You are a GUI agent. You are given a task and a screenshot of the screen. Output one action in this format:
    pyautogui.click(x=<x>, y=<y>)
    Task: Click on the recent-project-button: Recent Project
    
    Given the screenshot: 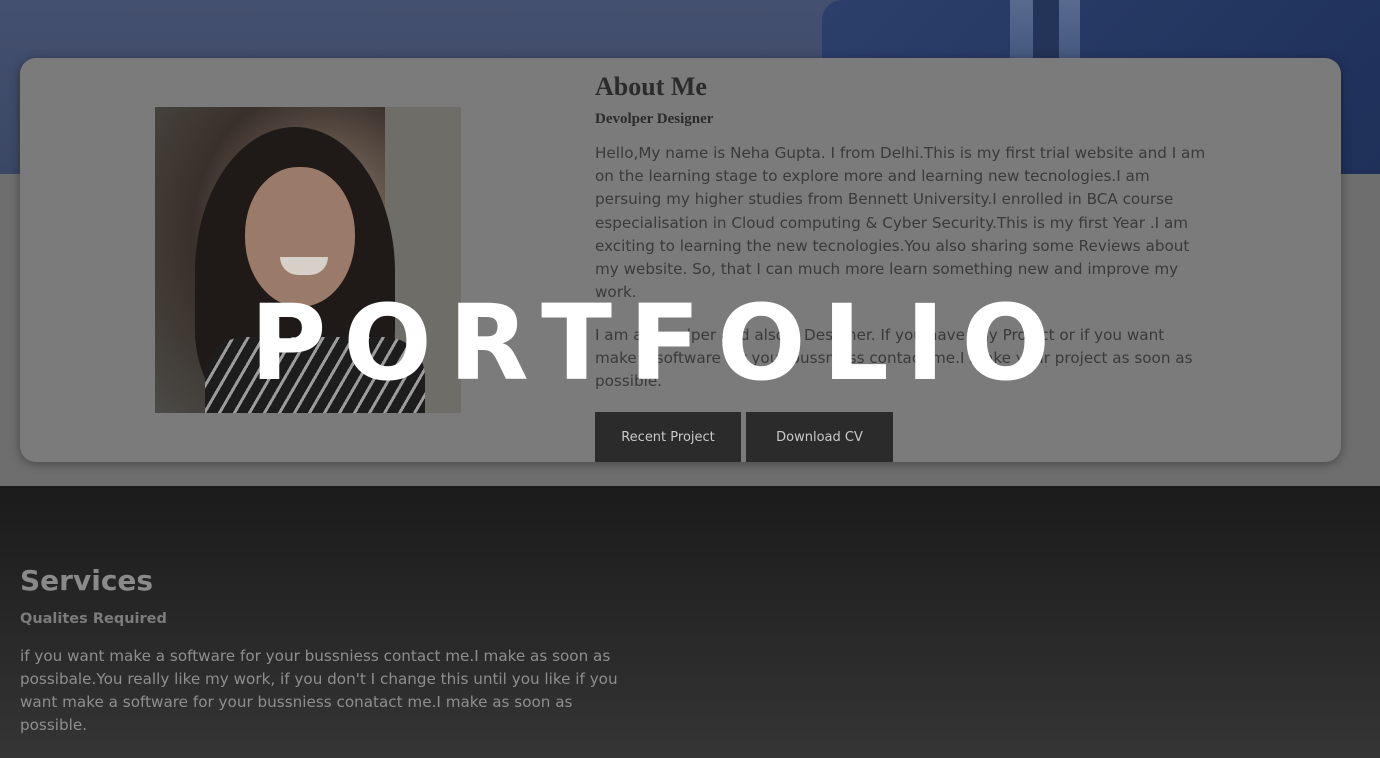 What is the action you would take?
    pyautogui.click(x=668, y=437)
    